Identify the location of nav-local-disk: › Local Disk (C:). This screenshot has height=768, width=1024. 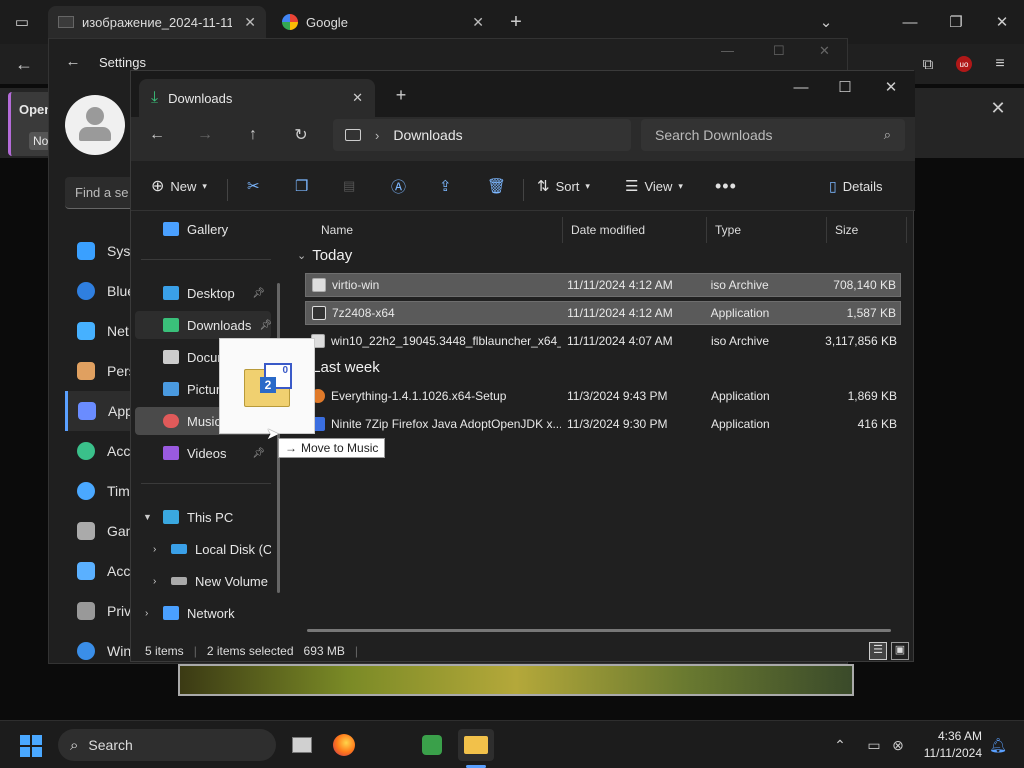
(203, 549).